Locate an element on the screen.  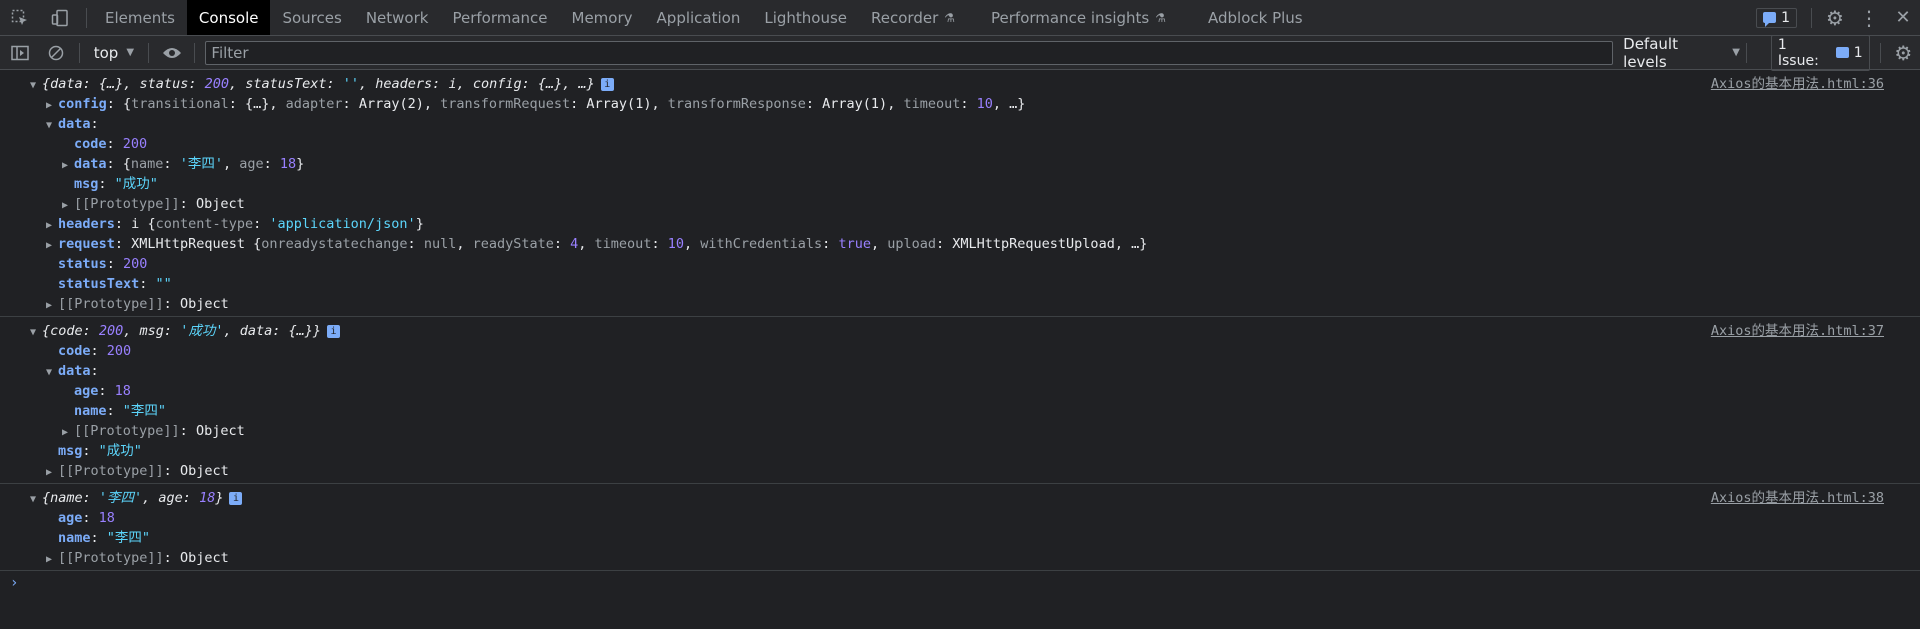
tab-application: Application is located at coordinates (699, 17).